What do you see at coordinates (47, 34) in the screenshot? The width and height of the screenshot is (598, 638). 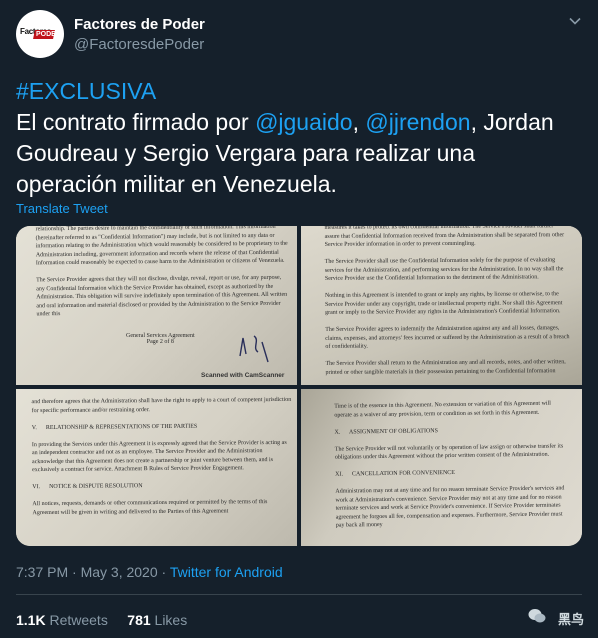 I see `avatar-logo-badge: PODER` at bounding box center [47, 34].